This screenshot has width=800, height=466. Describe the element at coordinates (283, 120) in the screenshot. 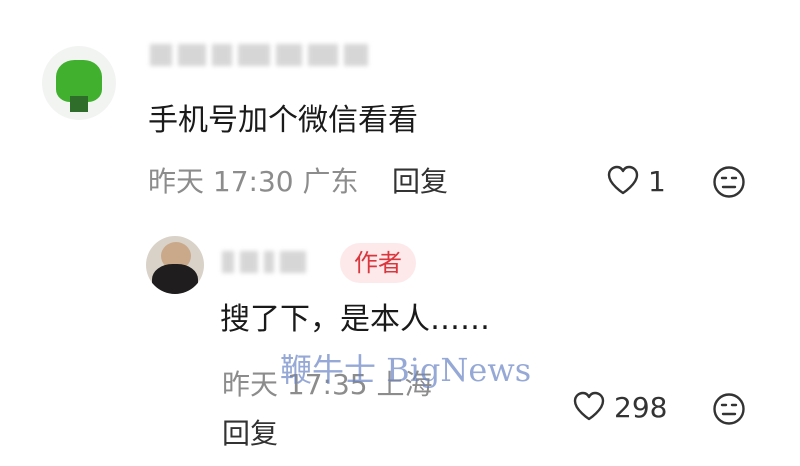

I see `comment-text: 手机号加个微信看看` at that location.